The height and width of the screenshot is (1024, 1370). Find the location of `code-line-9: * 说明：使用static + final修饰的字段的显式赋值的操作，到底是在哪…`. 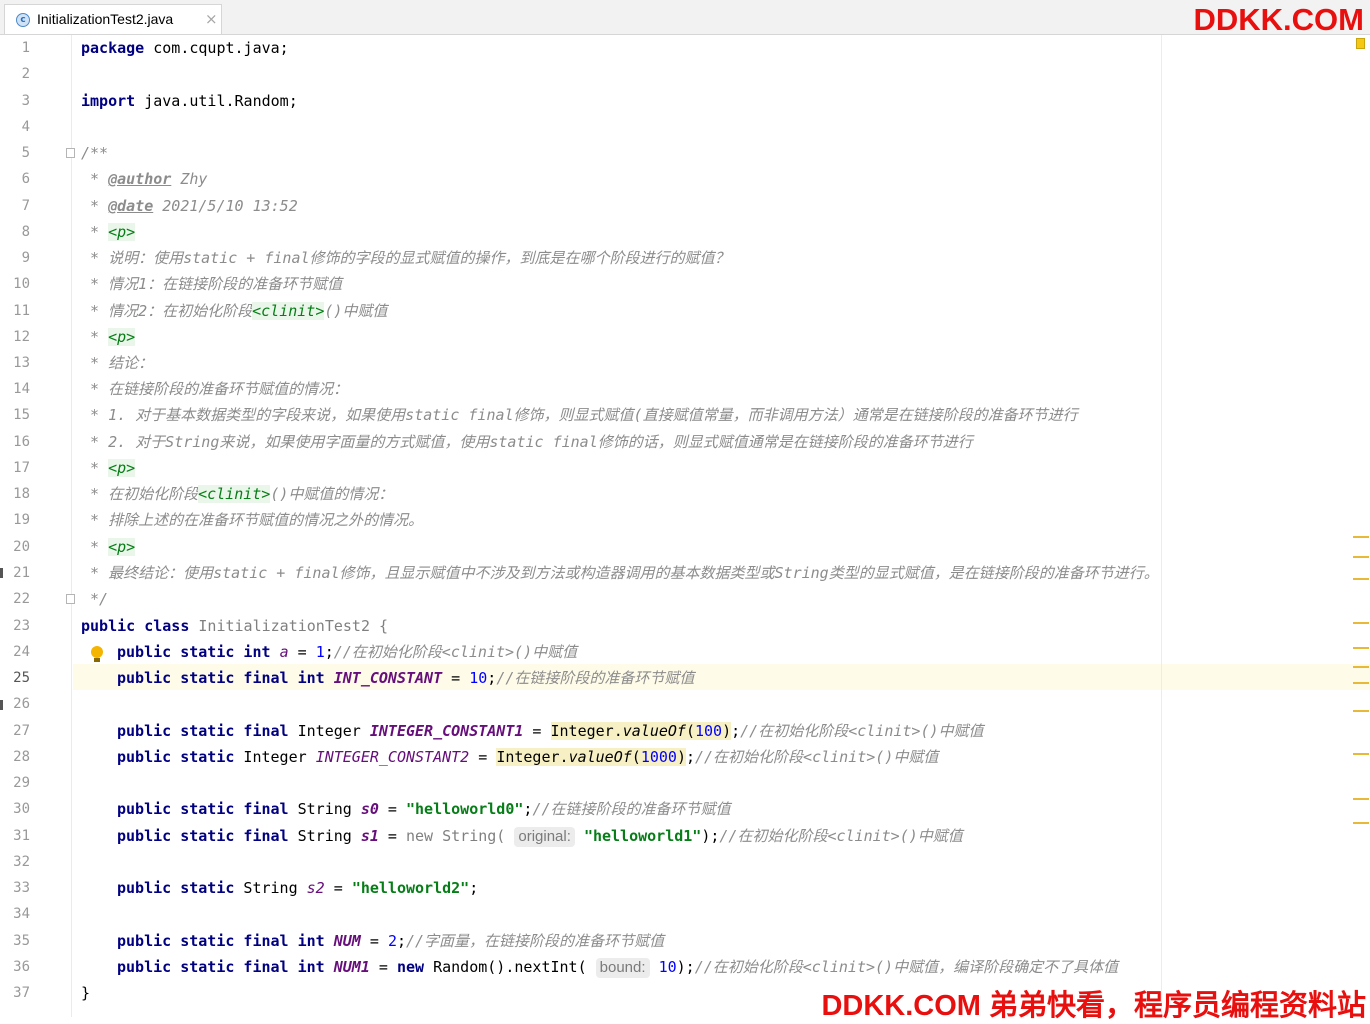

code-line-9: * 说明：使用static + final修饰的字段的显式赋值的操作，到底是在哪… is located at coordinates (405, 258).